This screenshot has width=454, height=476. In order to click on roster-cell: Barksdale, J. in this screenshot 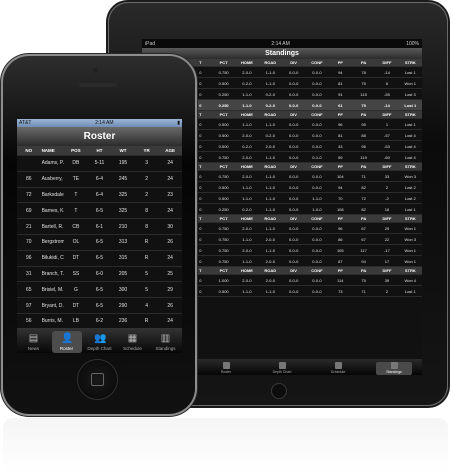, I will do `click(52, 195)`.